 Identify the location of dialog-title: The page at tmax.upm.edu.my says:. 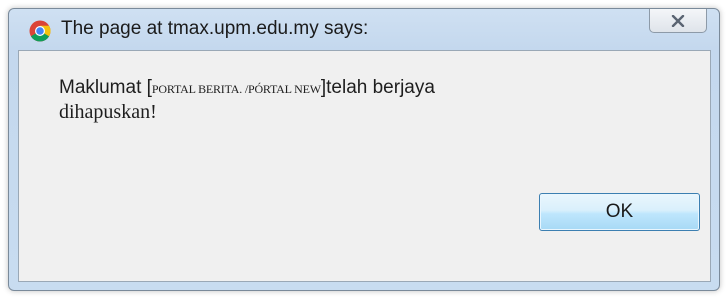
(215, 28).